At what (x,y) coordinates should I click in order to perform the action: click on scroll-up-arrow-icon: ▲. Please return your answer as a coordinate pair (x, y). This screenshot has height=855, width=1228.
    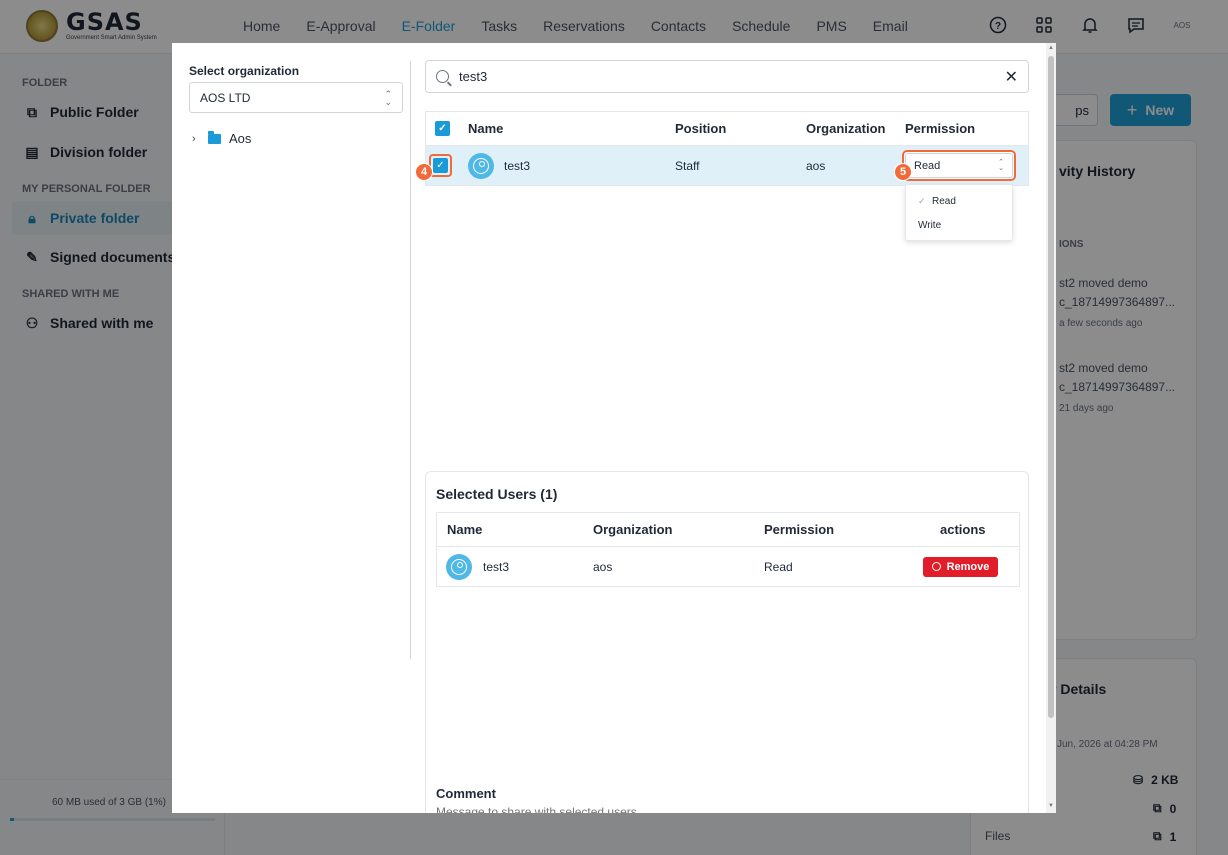
    Looking at the image, I should click on (1051, 48).